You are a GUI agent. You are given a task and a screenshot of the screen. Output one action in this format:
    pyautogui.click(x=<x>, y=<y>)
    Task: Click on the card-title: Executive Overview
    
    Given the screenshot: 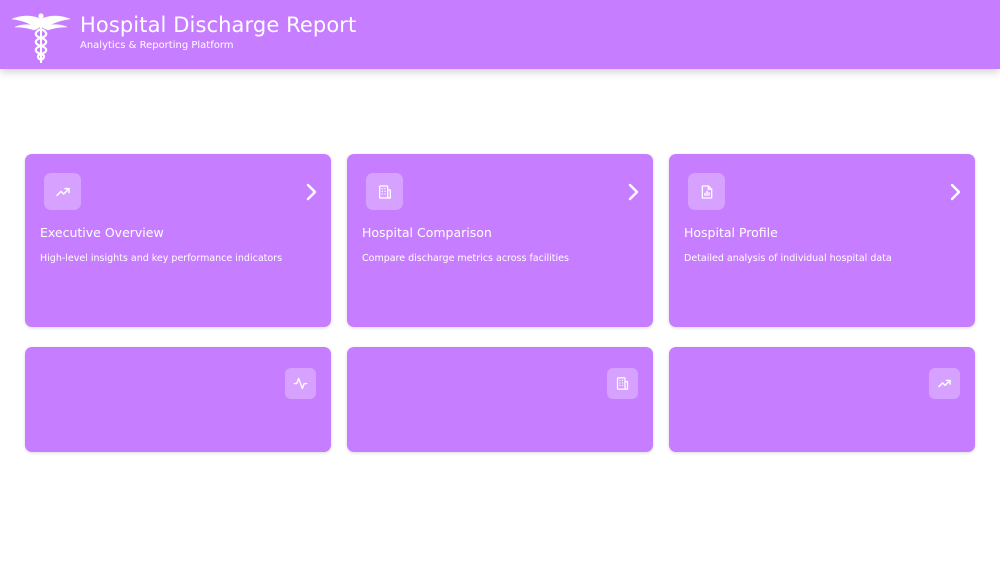 What is the action you would take?
    pyautogui.click(x=102, y=232)
    